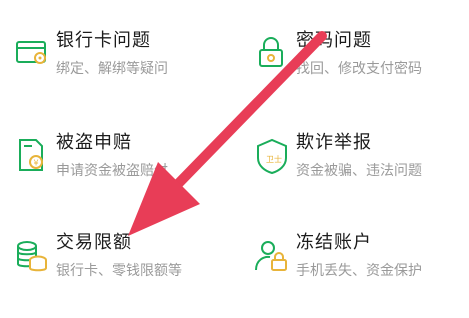  I want to click on topic-description: 手机丢失、资金保护, so click(359, 271).